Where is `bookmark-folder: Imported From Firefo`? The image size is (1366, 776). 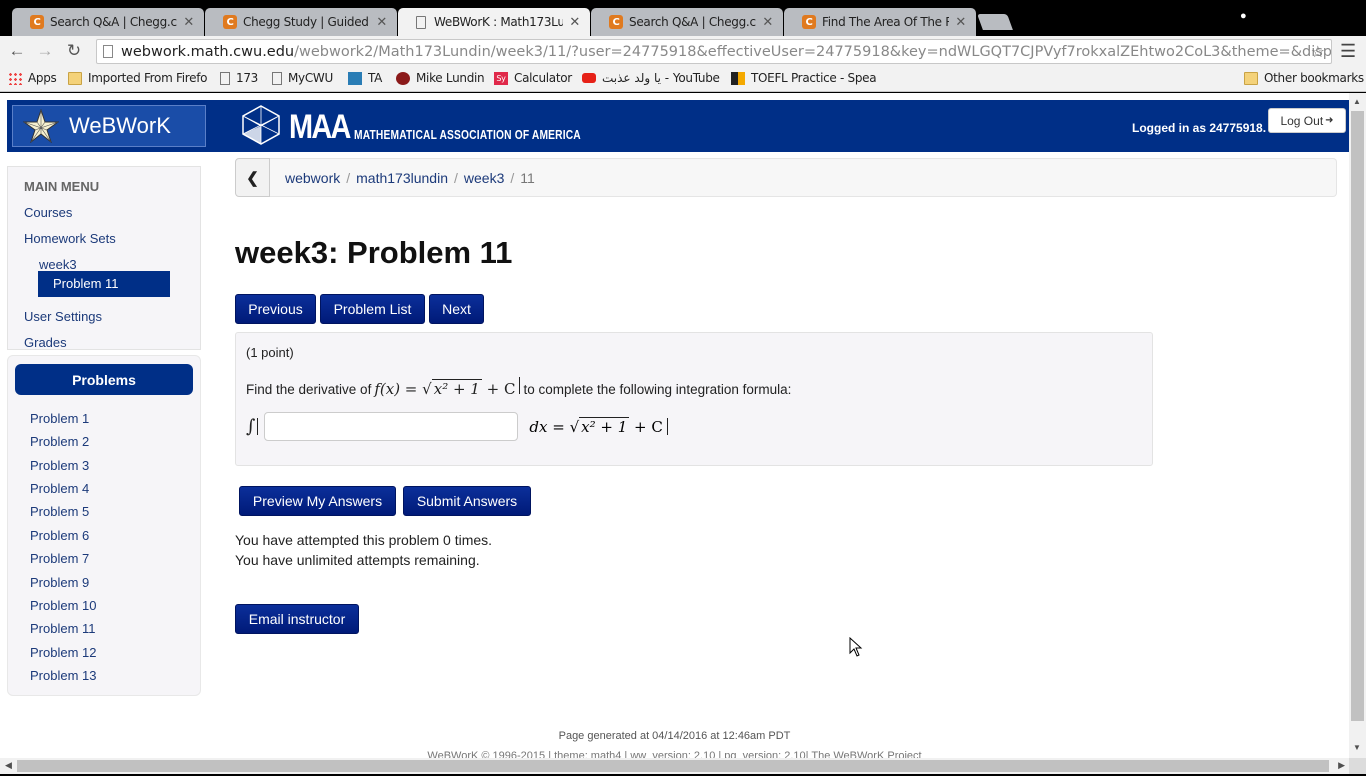 bookmark-folder: Imported From Firefo is located at coordinates (137, 78).